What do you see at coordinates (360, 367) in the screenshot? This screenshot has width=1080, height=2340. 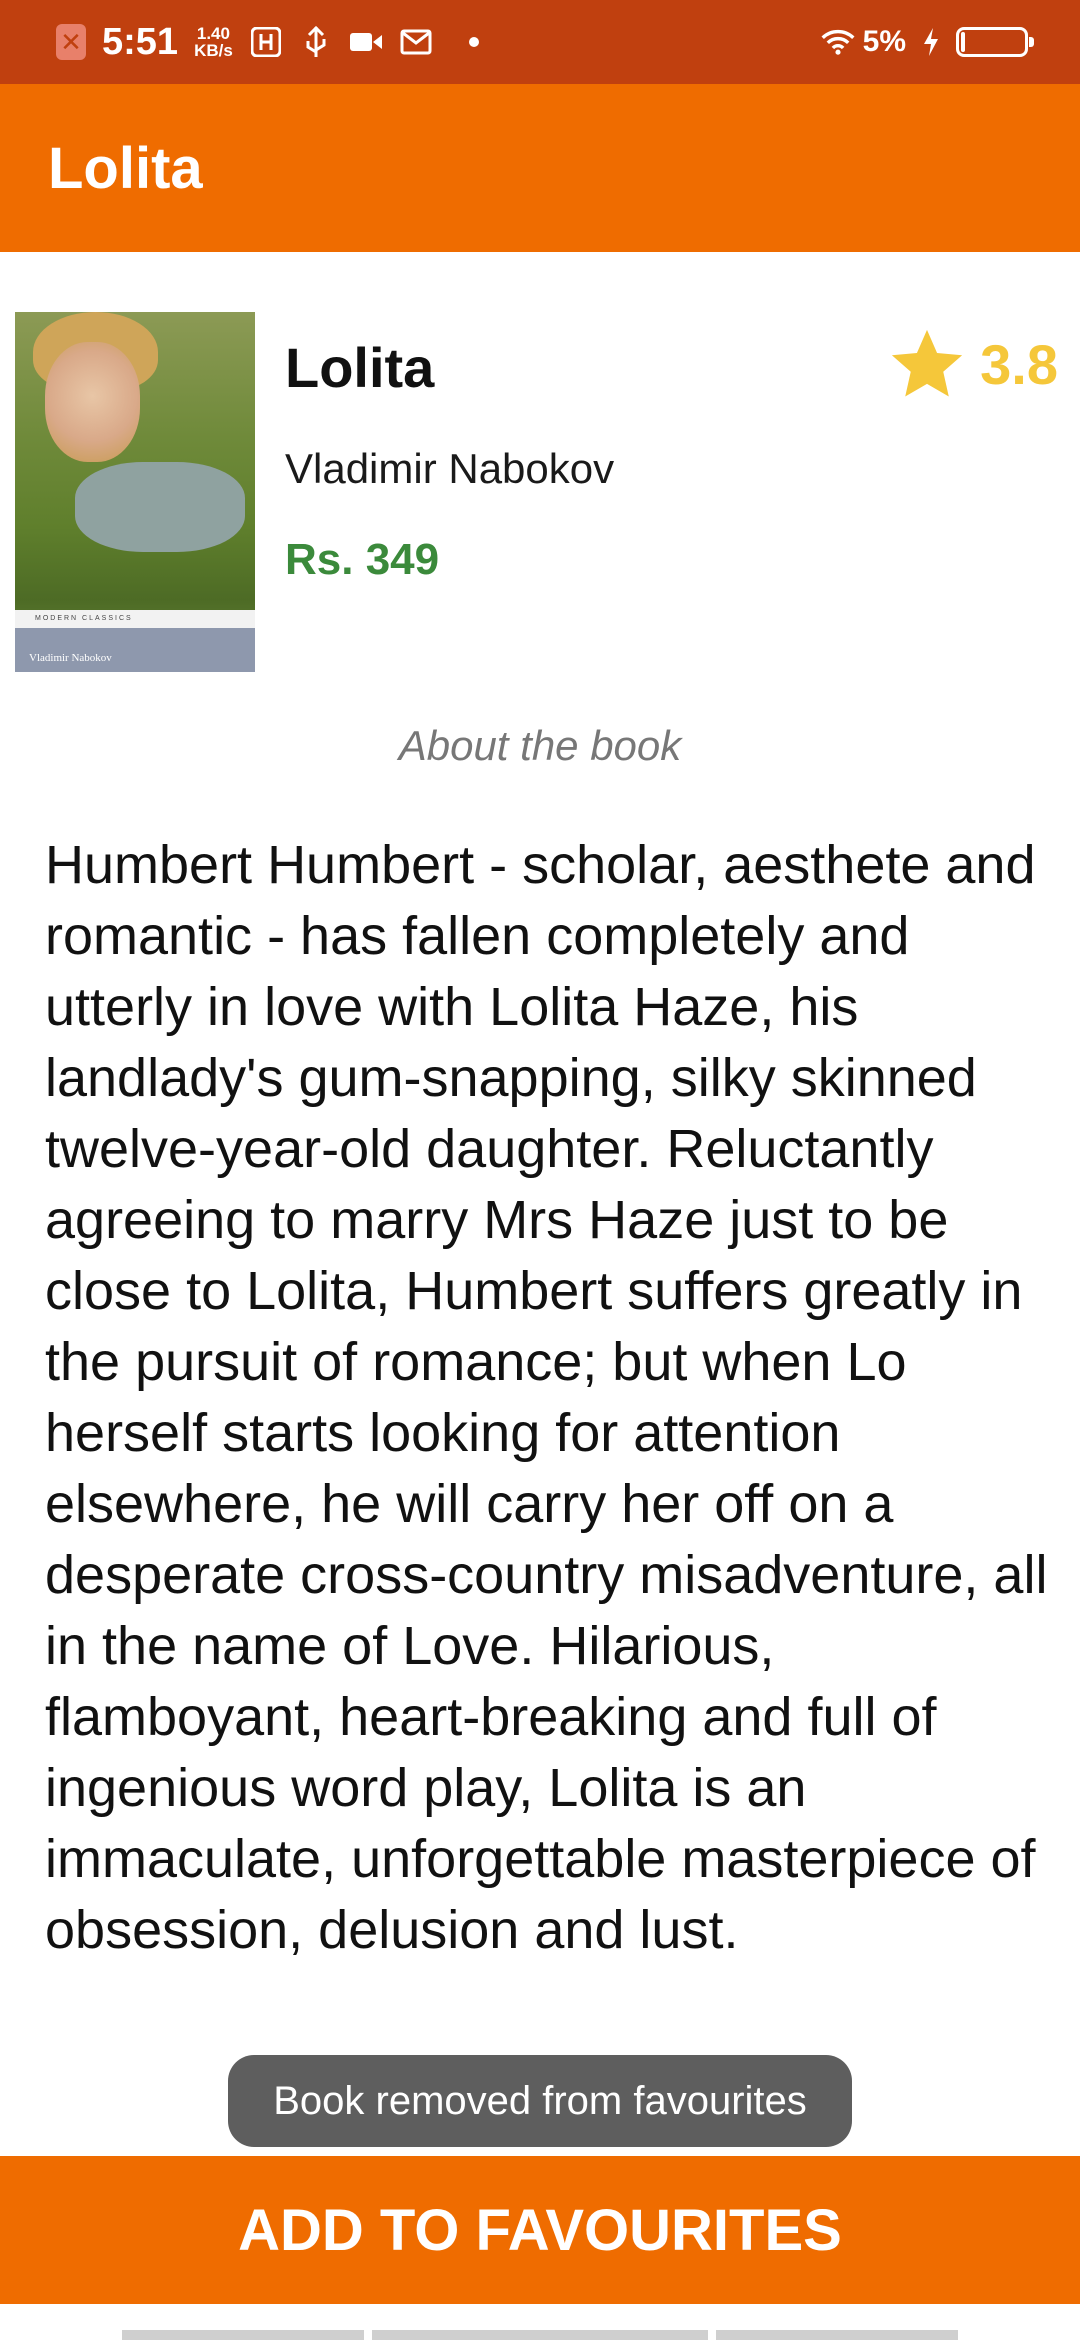 I see `book-title: Lolita` at bounding box center [360, 367].